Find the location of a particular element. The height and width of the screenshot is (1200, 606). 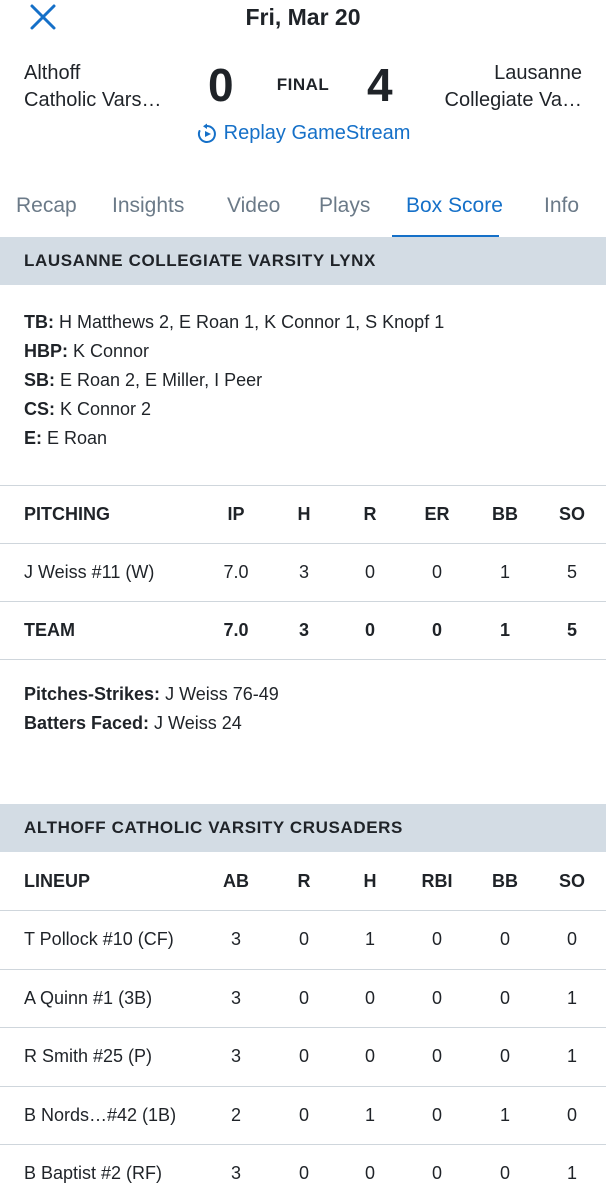

section-header-althoff: ALTHOFF CATHOLIC VARSITY CRUSADERS is located at coordinates (303, 828).